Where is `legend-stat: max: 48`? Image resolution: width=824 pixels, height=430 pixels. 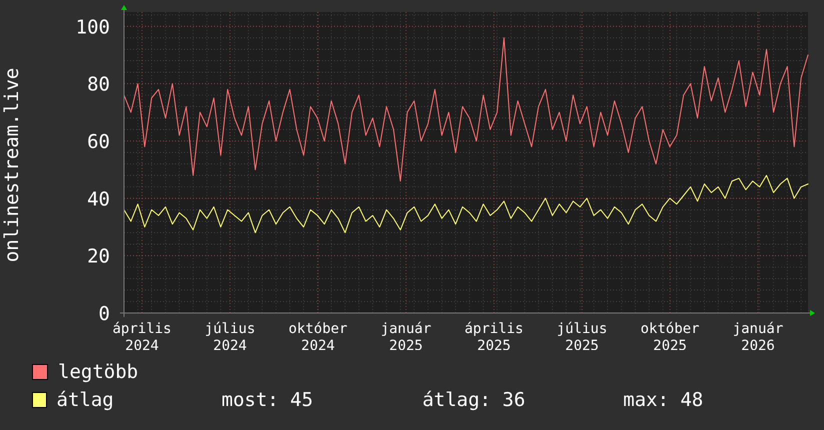 legend-stat: max: 48 is located at coordinates (663, 400).